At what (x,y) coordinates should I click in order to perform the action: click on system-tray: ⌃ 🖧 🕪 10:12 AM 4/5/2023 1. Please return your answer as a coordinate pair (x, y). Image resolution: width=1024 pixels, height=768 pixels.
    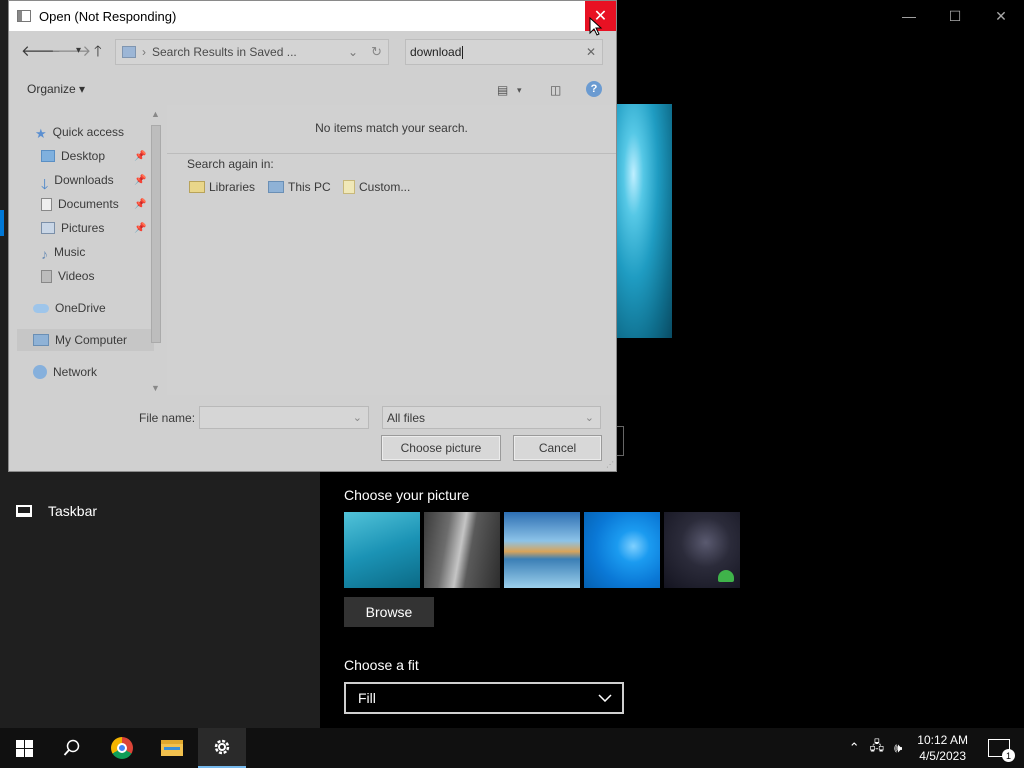
    Looking at the image, I should click on (934, 748).